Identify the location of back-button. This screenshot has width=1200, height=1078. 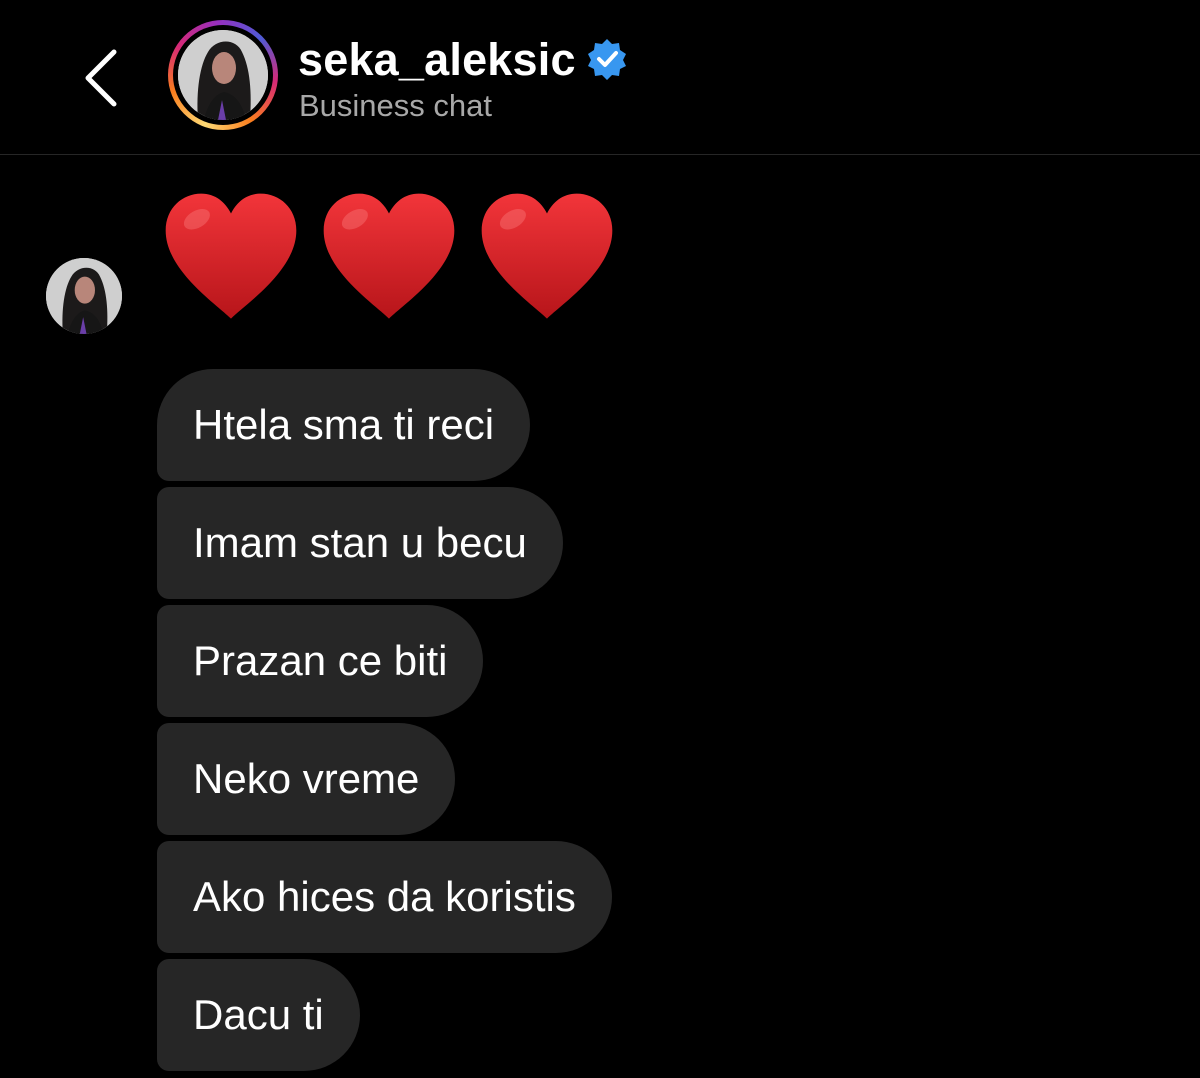
(102, 78).